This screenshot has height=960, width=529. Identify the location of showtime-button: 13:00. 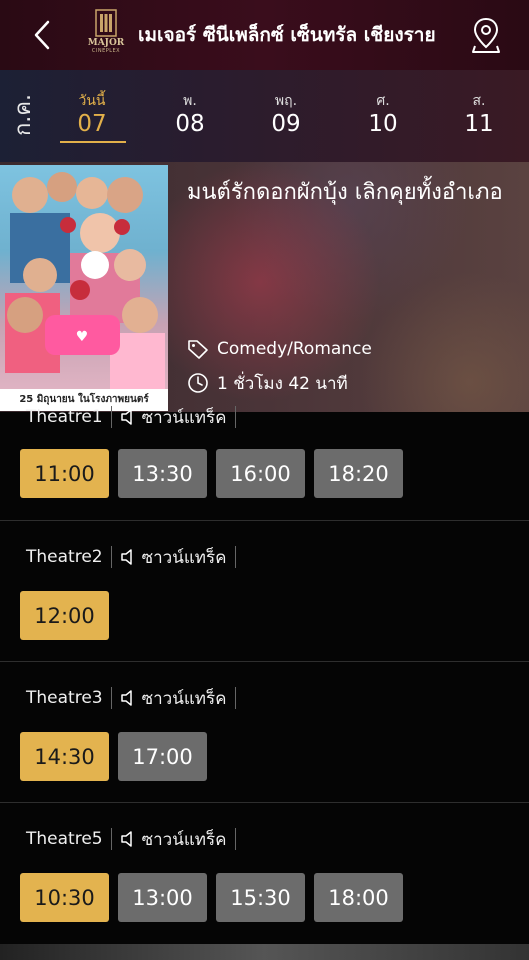
(162, 897).